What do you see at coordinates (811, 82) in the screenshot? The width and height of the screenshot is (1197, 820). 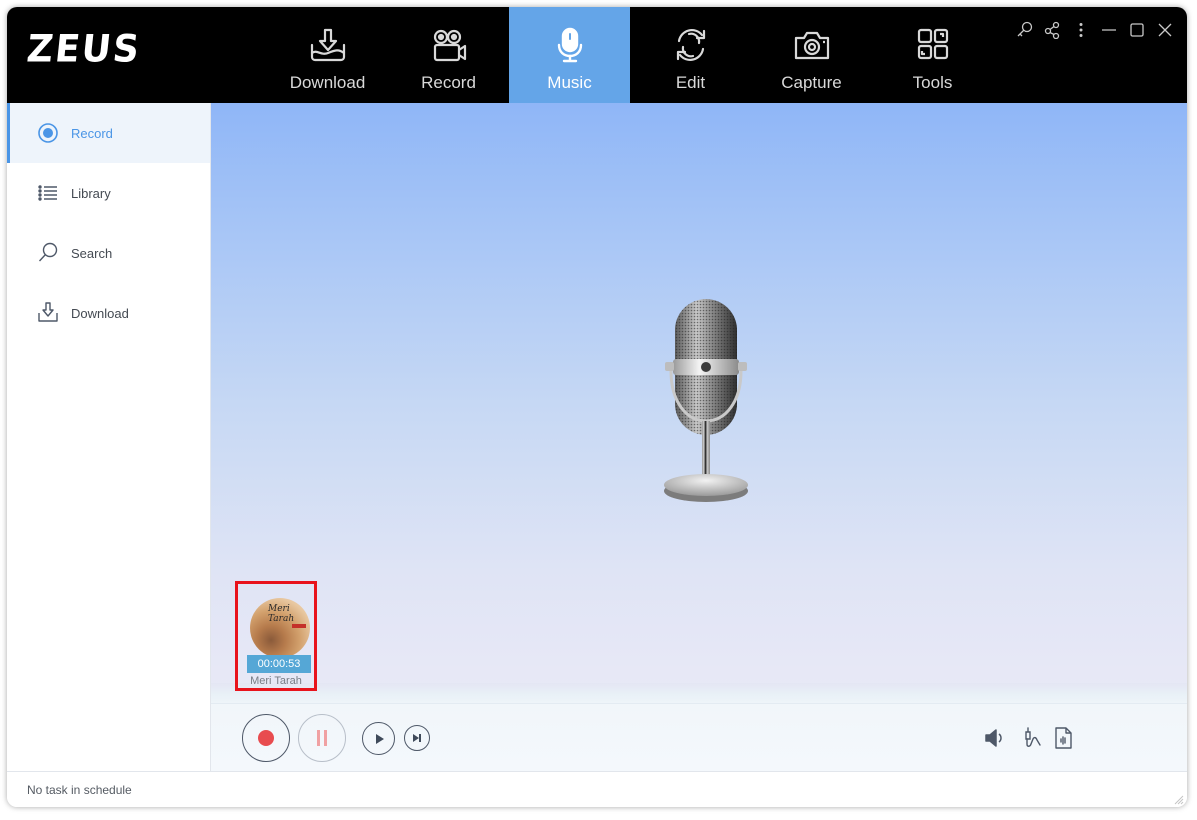 I see `tab-label: Capture` at bounding box center [811, 82].